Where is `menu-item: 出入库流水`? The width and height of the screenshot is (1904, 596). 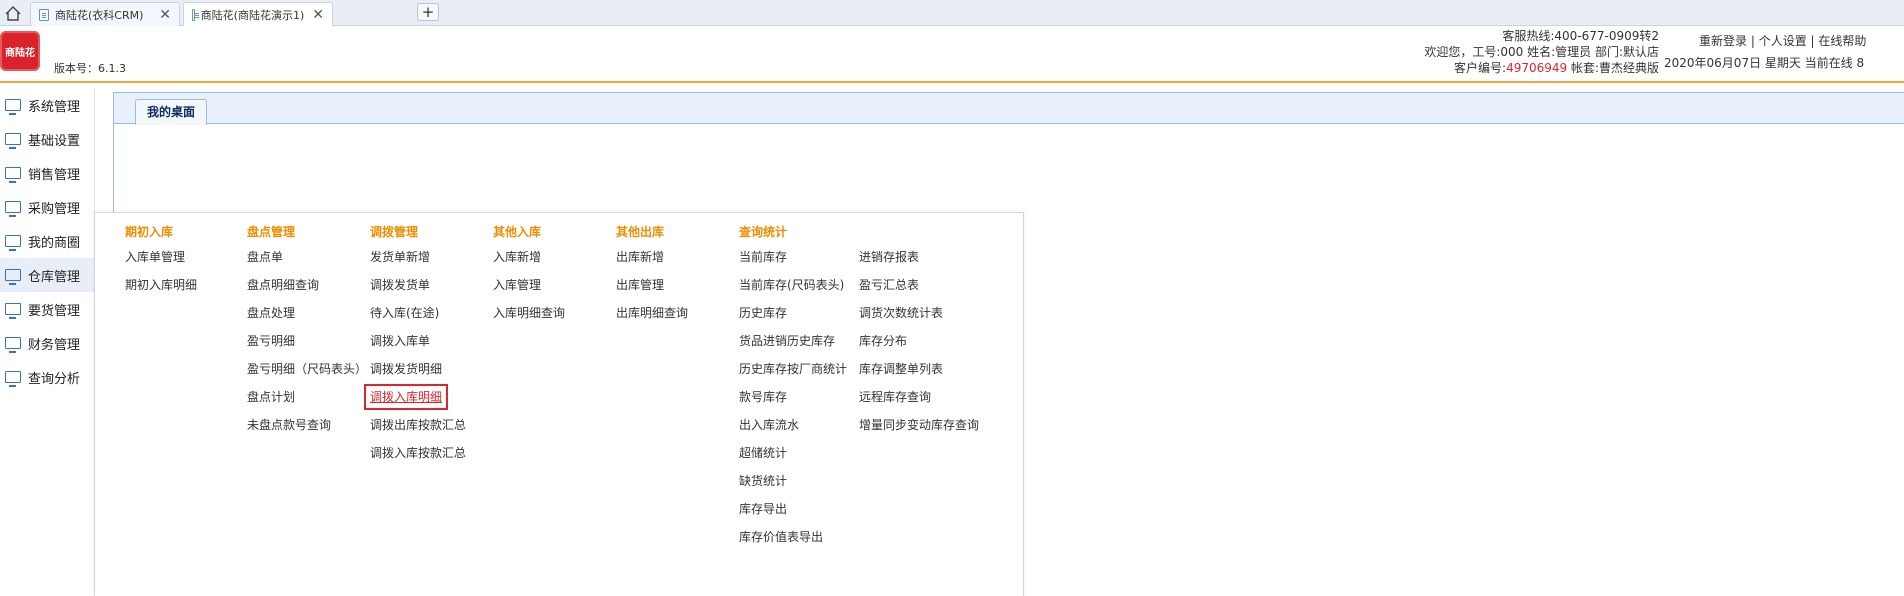 menu-item: 出入库流水 is located at coordinates (793, 432).